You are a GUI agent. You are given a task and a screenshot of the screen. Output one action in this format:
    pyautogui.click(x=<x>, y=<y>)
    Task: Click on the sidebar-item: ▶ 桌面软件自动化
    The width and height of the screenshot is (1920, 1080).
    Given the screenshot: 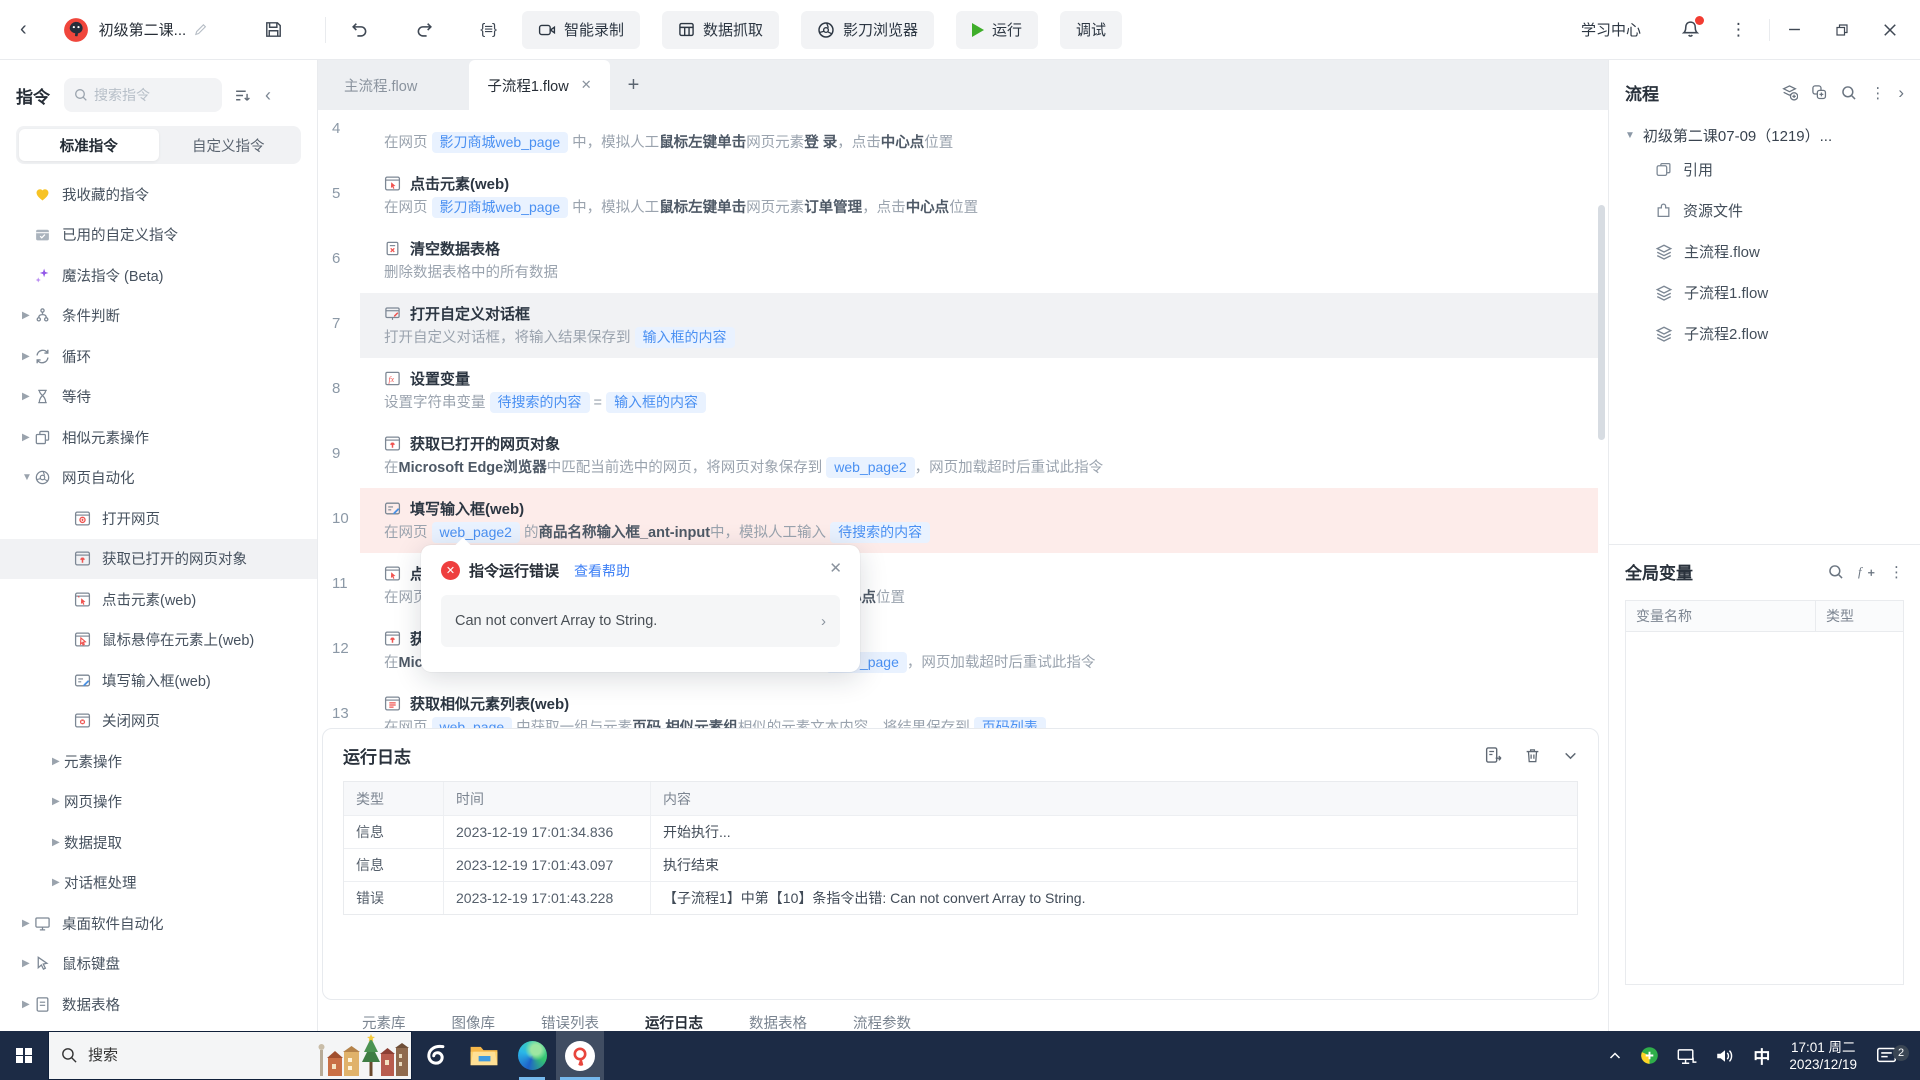 What is the action you would take?
    pyautogui.click(x=158, y=923)
    